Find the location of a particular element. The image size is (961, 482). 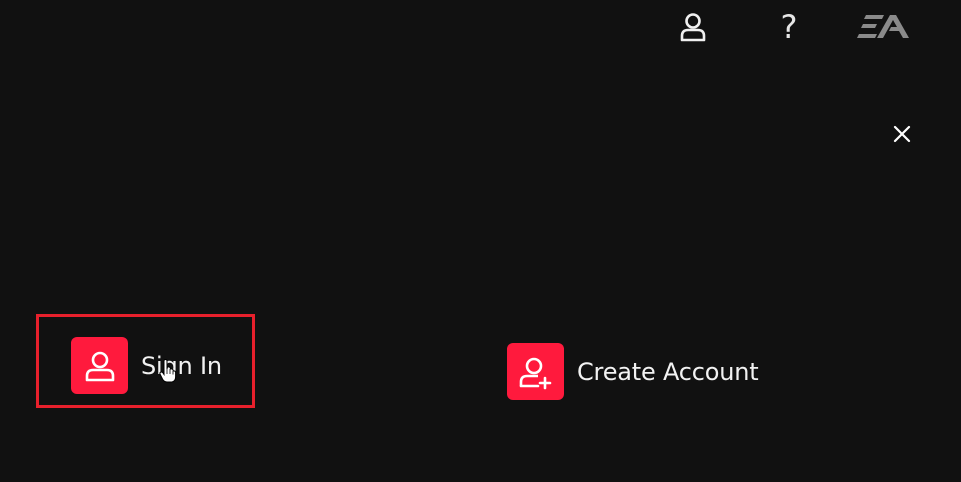

user-icon is located at coordinates (99, 365).